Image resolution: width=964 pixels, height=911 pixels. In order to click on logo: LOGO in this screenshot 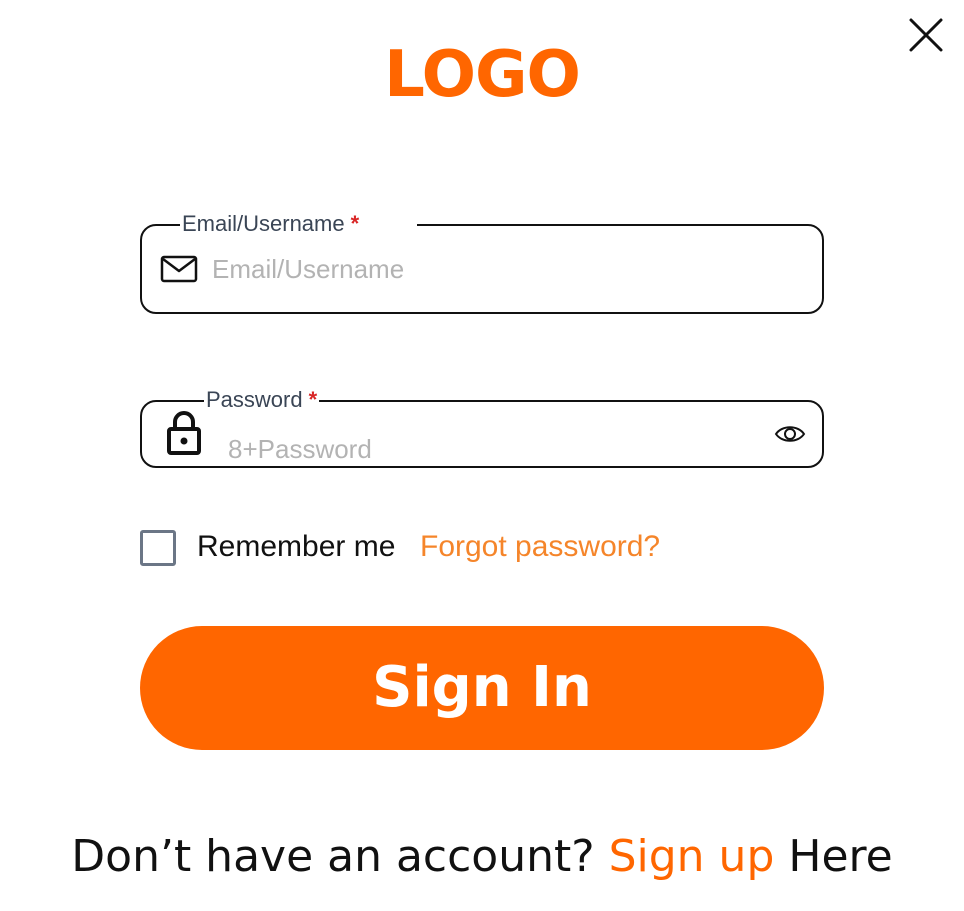, I will do `click(482, 75)`.